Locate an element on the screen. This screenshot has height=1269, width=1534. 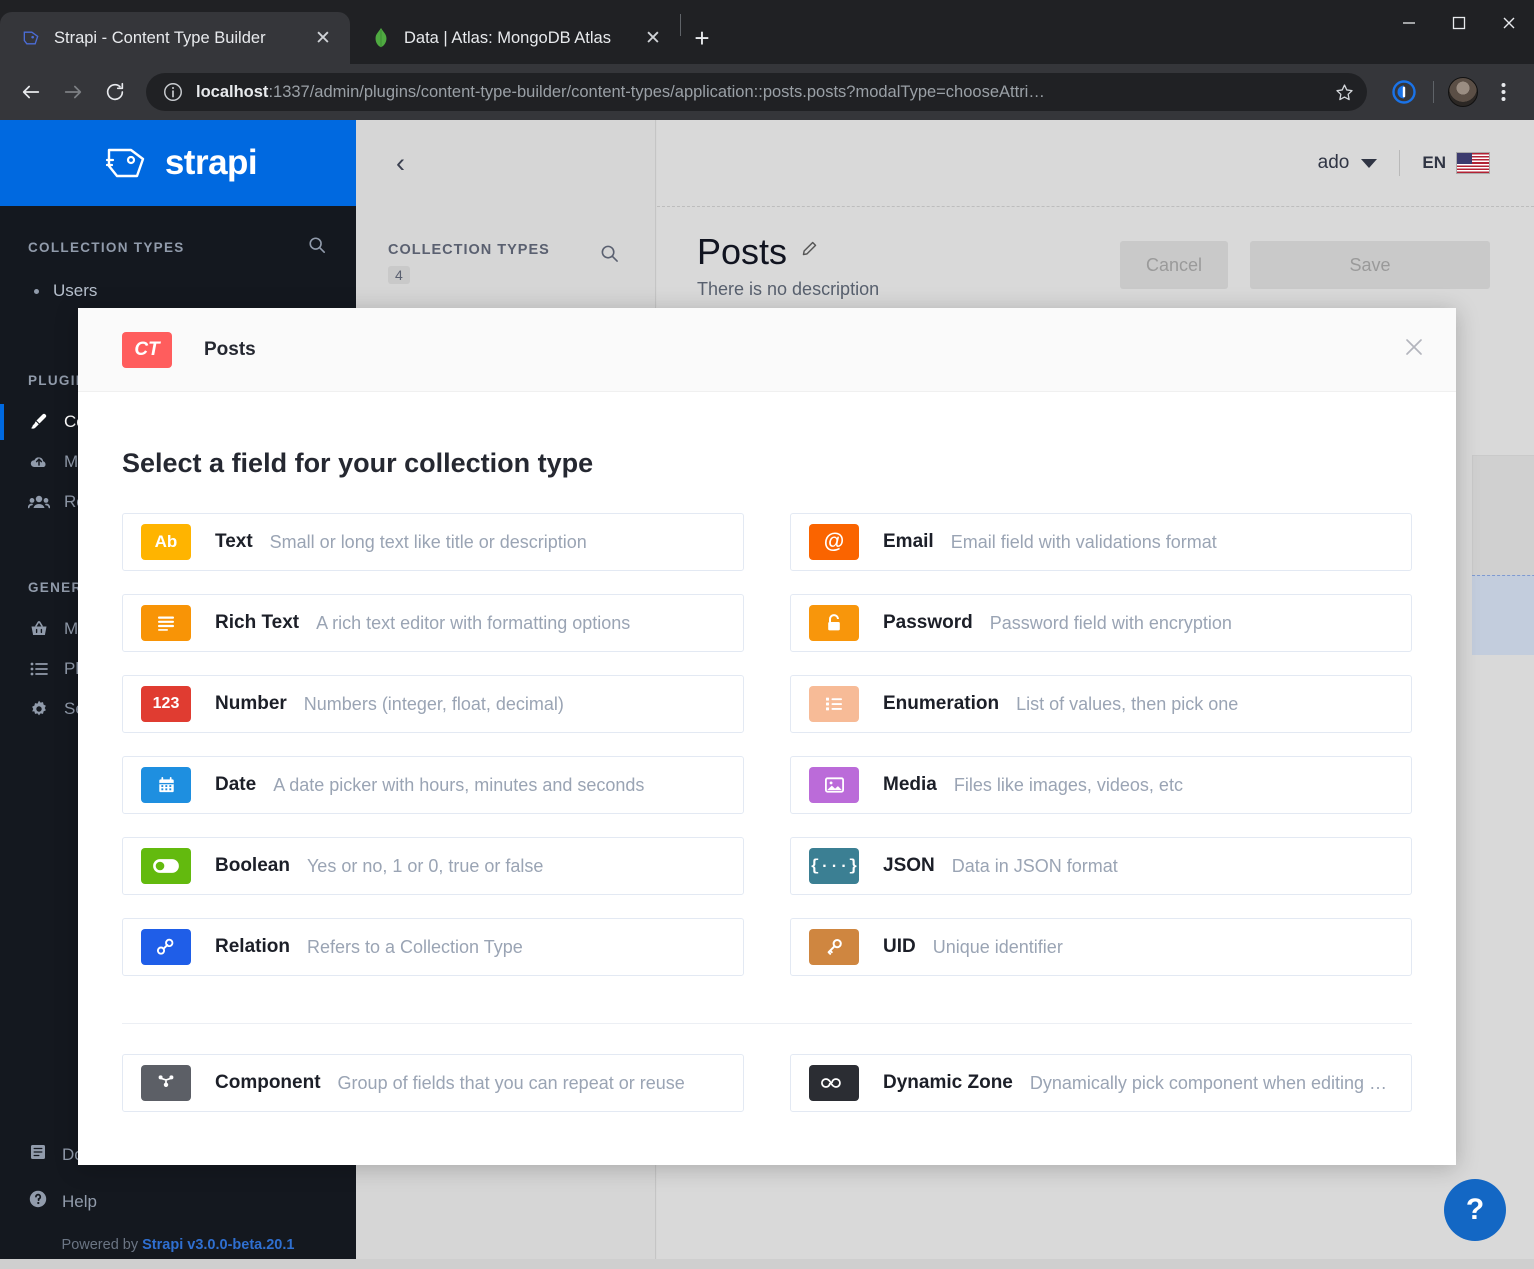
avatar is located at coordinates (1463, 92).